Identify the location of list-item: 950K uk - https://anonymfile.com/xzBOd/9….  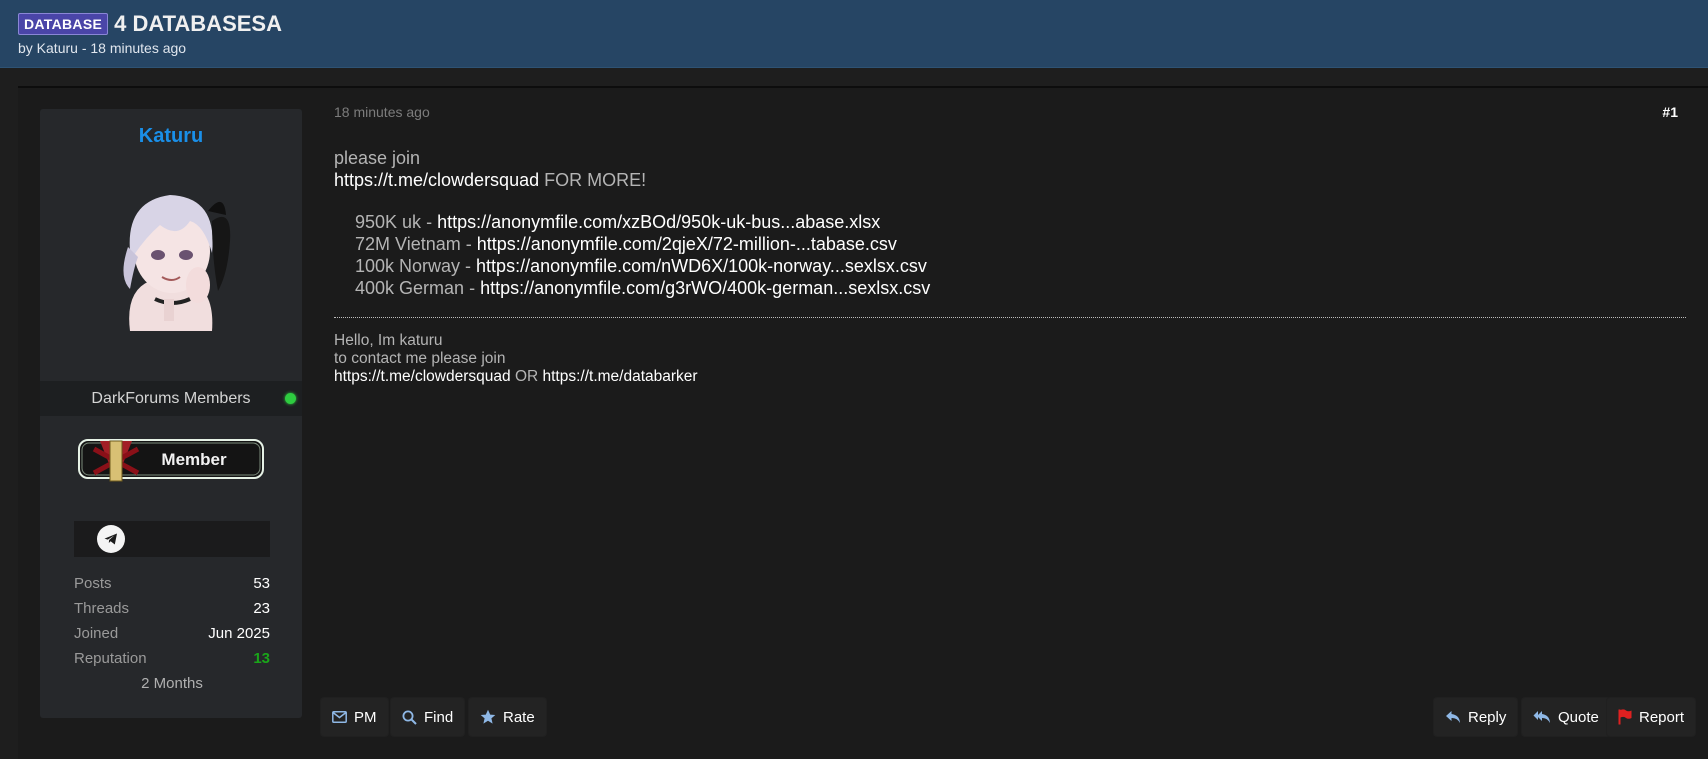
(1020, 222).